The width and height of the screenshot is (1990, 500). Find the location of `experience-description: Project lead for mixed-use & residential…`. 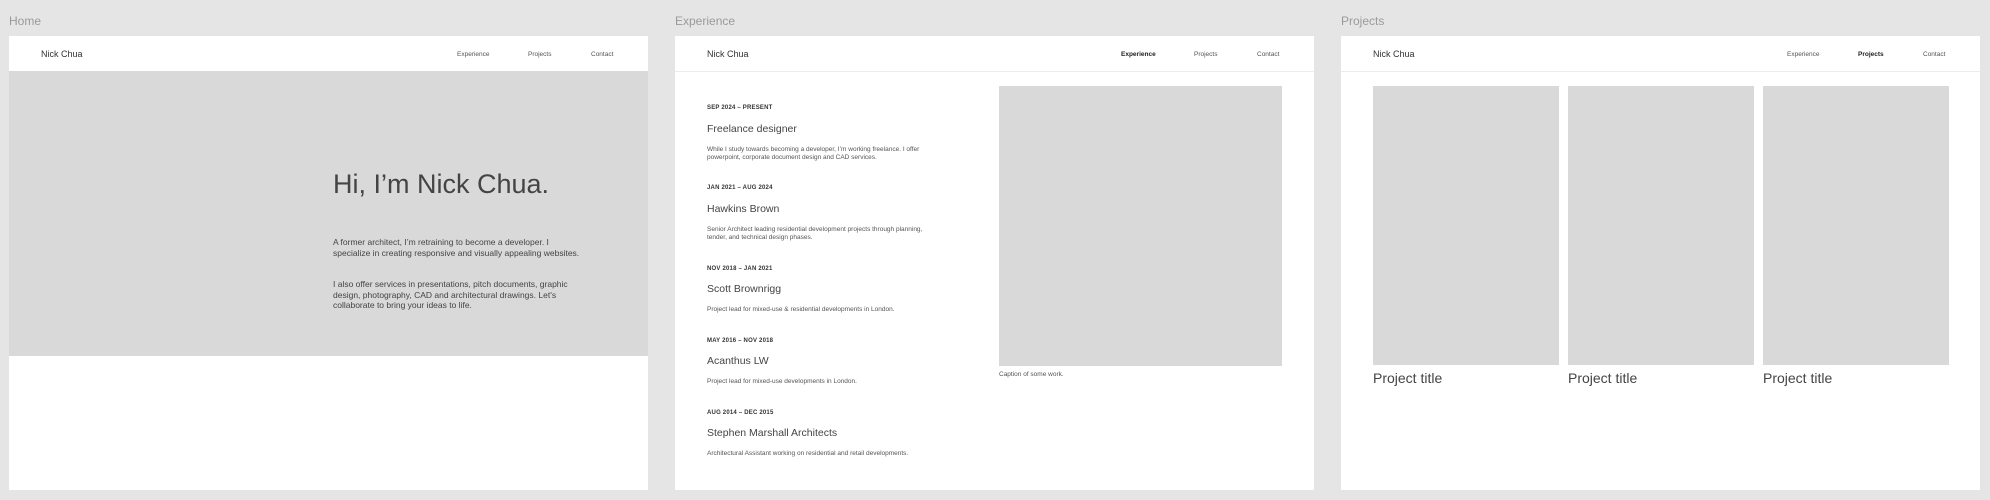

experience-description: Project lead for mixed-use & residential… is located at coordinates (801, 309).